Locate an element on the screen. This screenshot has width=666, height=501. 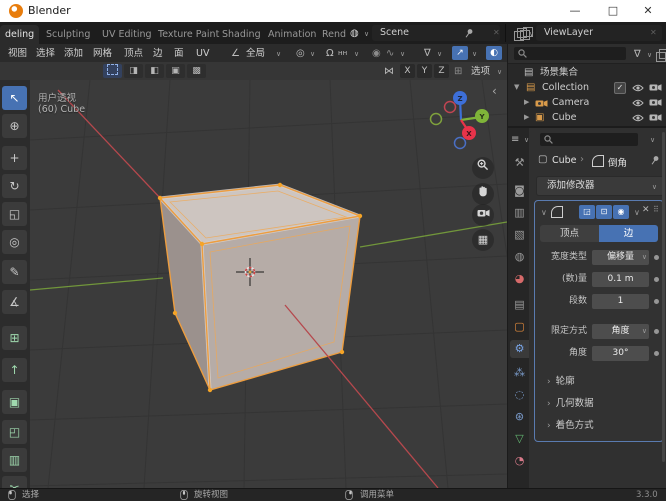
minimize-button: — is located at coordinates (575, 11).